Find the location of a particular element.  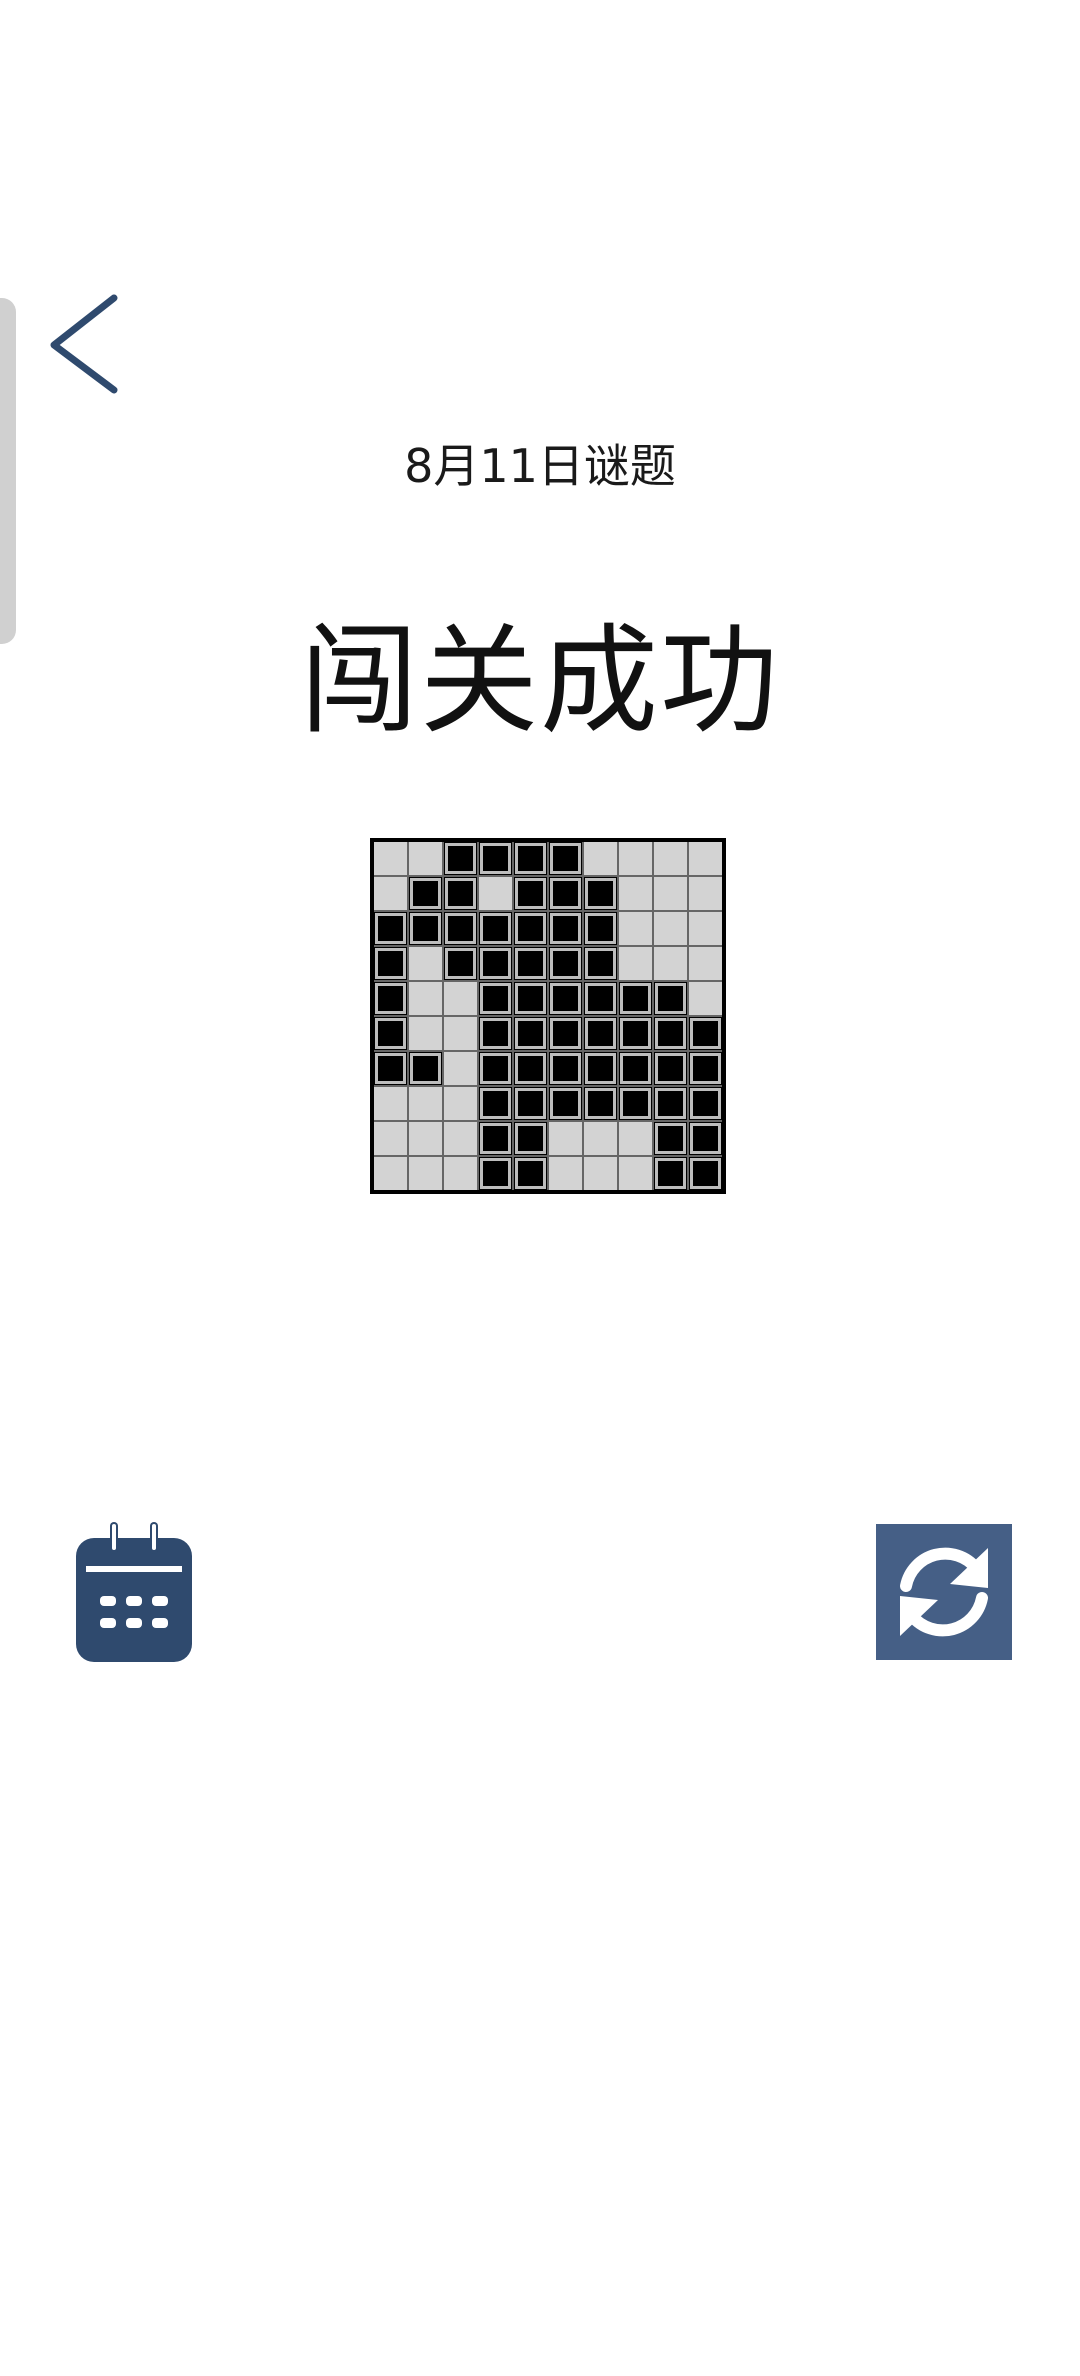

refresh-icon is located at coordinates (944, 1592).